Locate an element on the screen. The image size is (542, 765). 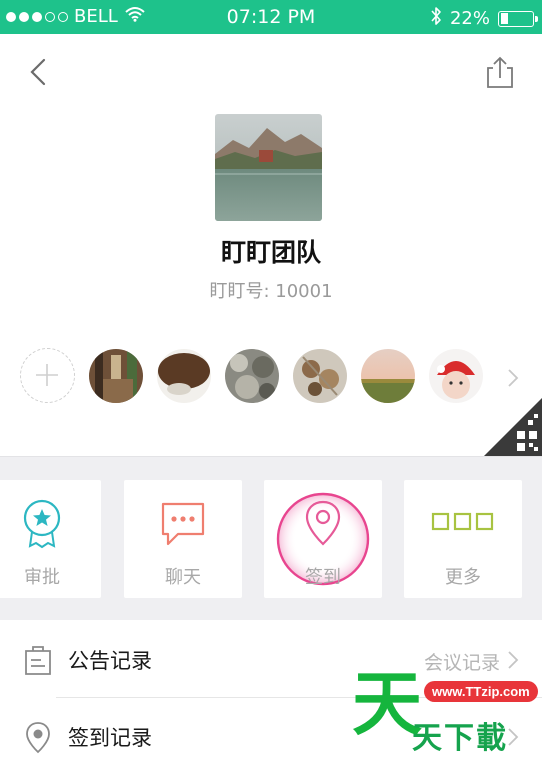
watermark-text: 天下載 is located at coordinates (460, 738).